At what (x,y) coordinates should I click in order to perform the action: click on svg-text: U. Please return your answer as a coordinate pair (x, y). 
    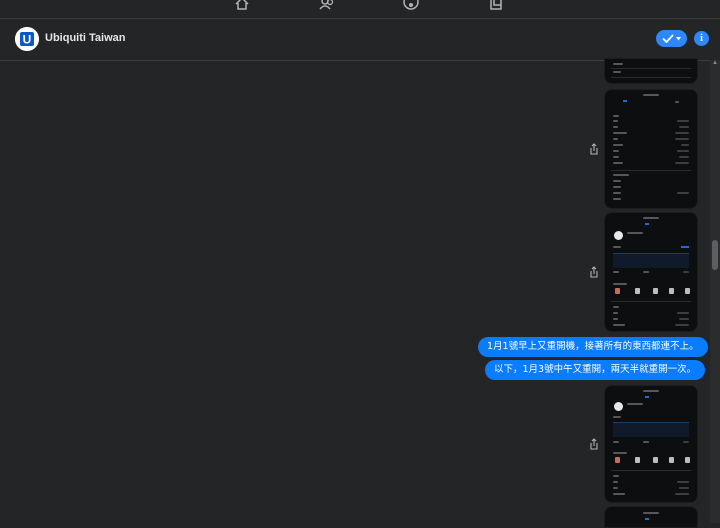
    Looking at the image, I should click on (27, 40).